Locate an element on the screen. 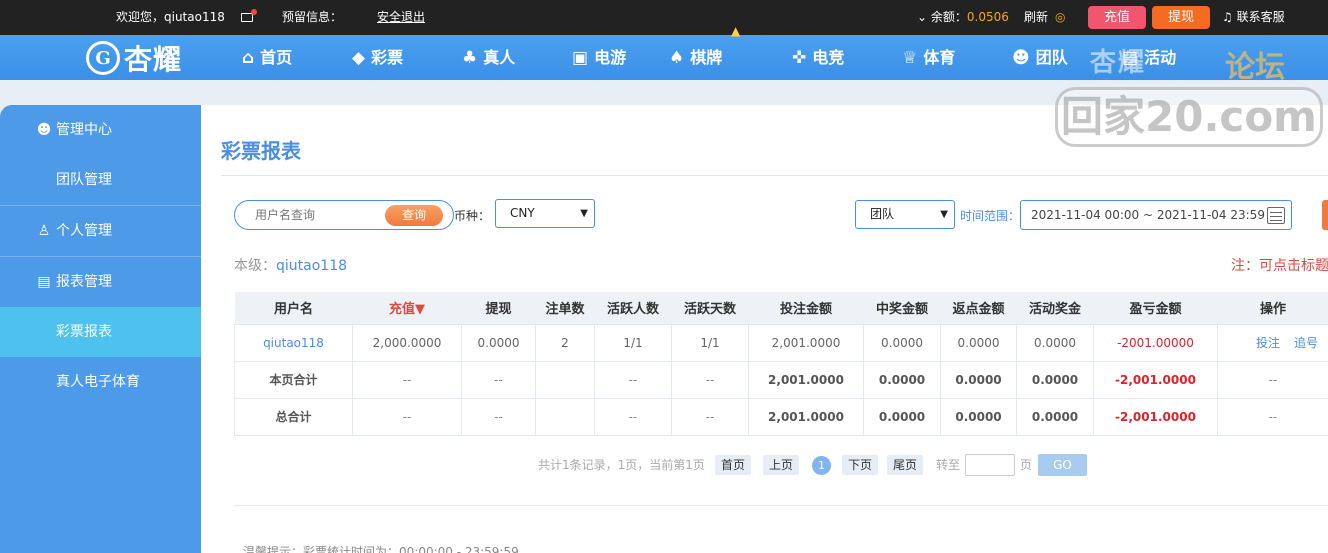 This screenshot has height=553, width=1328. time-range-value: 2021-11-04 00:00 ~ 2021-11-04 23:59 is located at coordinates (1148, 215).